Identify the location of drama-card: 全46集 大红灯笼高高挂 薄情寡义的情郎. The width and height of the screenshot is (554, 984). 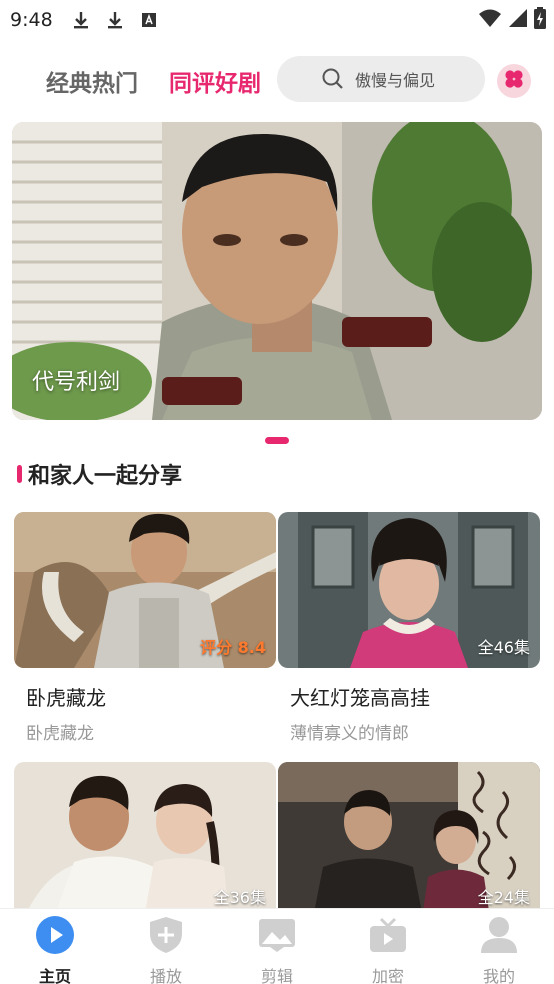
(409, 628).